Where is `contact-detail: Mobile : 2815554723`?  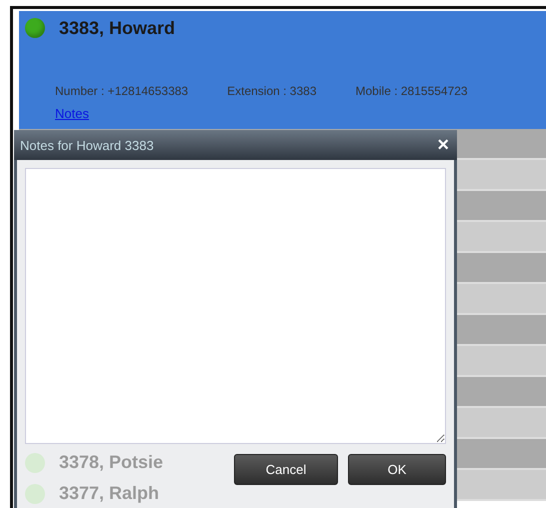 contact-detail: Mobile : 2815554723 is located at coordinates (412, 91).